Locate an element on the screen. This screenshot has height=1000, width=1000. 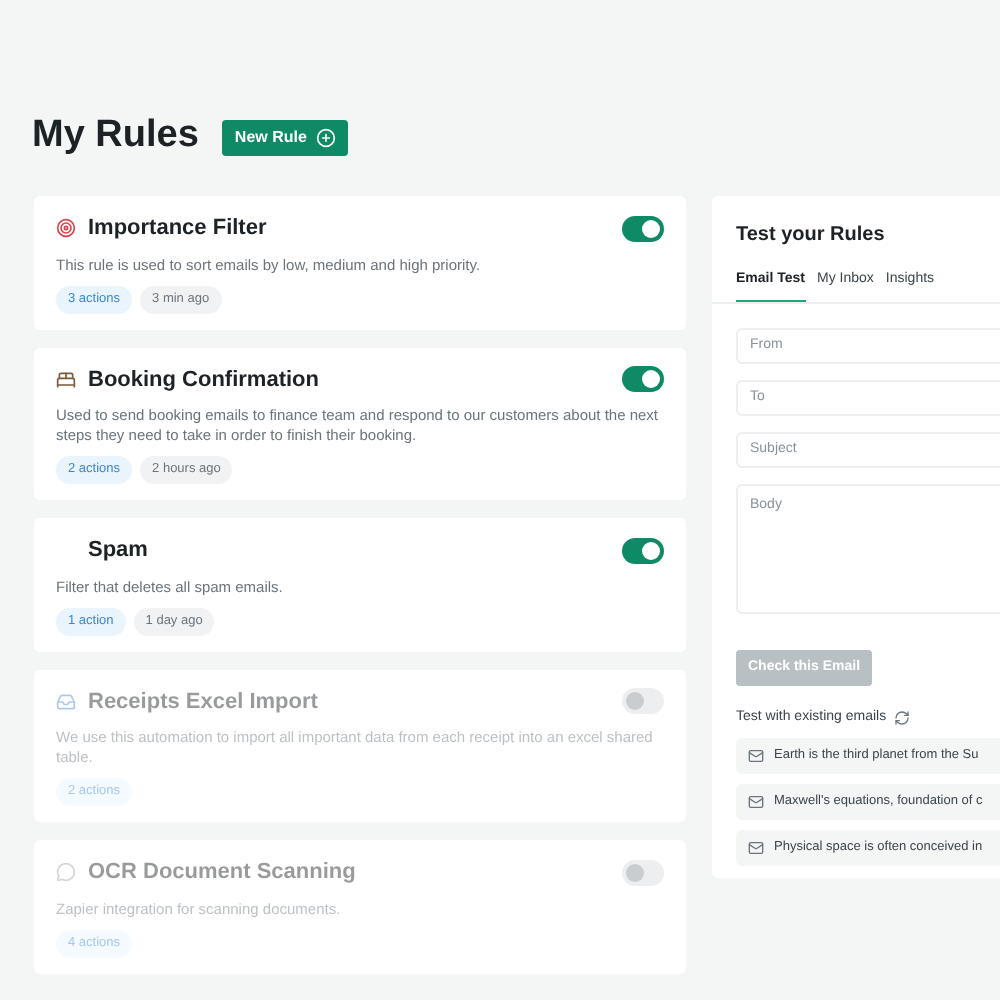
rule-title: Booking Confirmation is located at coordinates (203, 380).